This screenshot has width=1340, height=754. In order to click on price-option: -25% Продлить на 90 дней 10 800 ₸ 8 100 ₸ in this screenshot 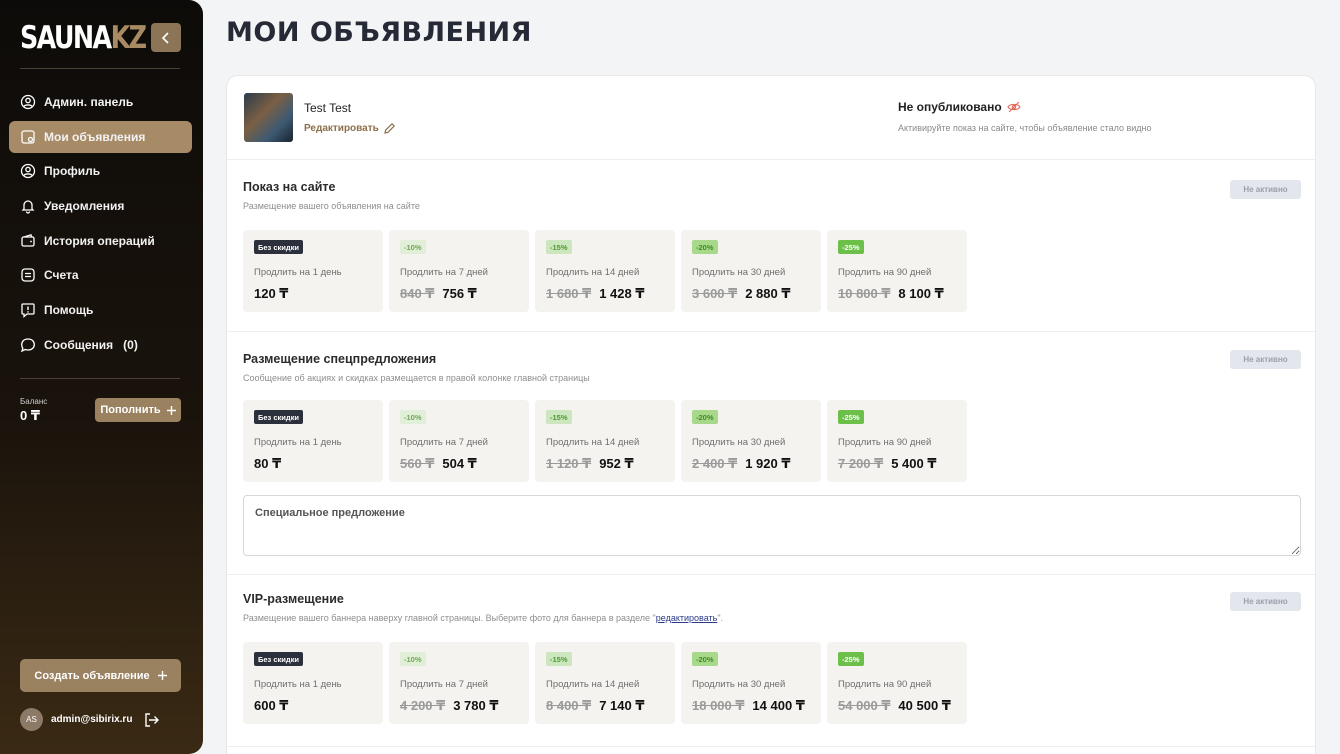, I will do `click(897, 271)`.